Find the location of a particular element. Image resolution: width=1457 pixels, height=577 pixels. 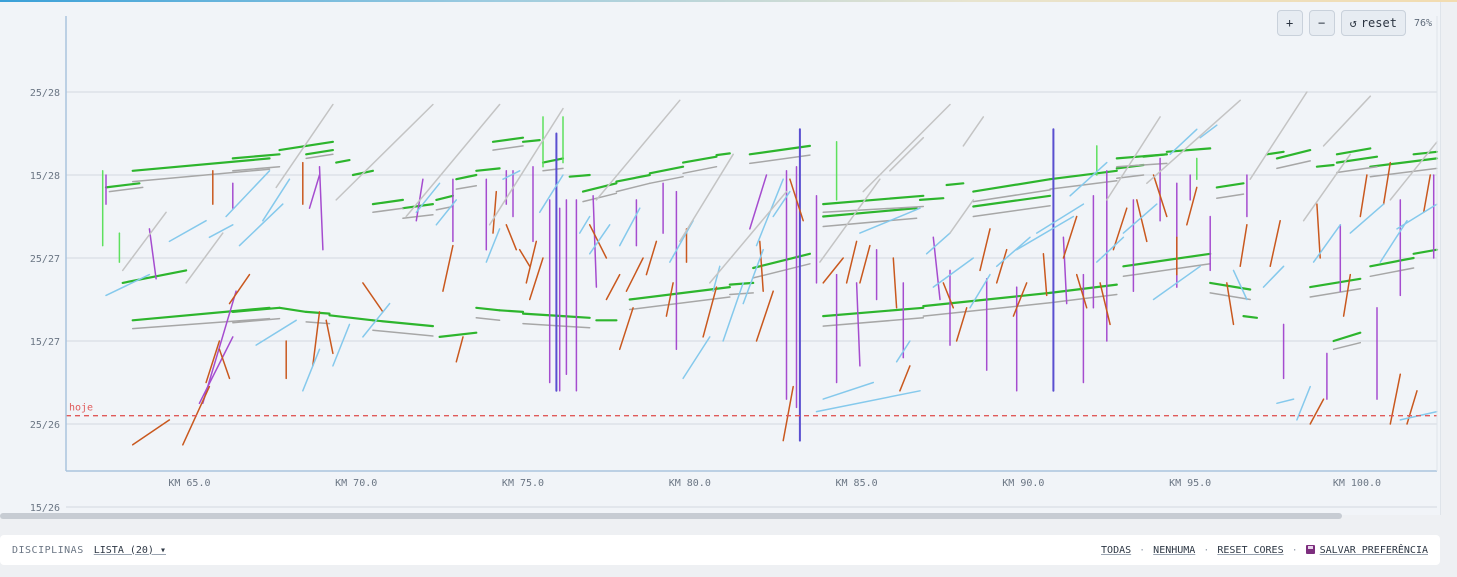

salvar-preferencia-link: SALVAR PREFERÊNCIA is located at coordinates (1366, 550).